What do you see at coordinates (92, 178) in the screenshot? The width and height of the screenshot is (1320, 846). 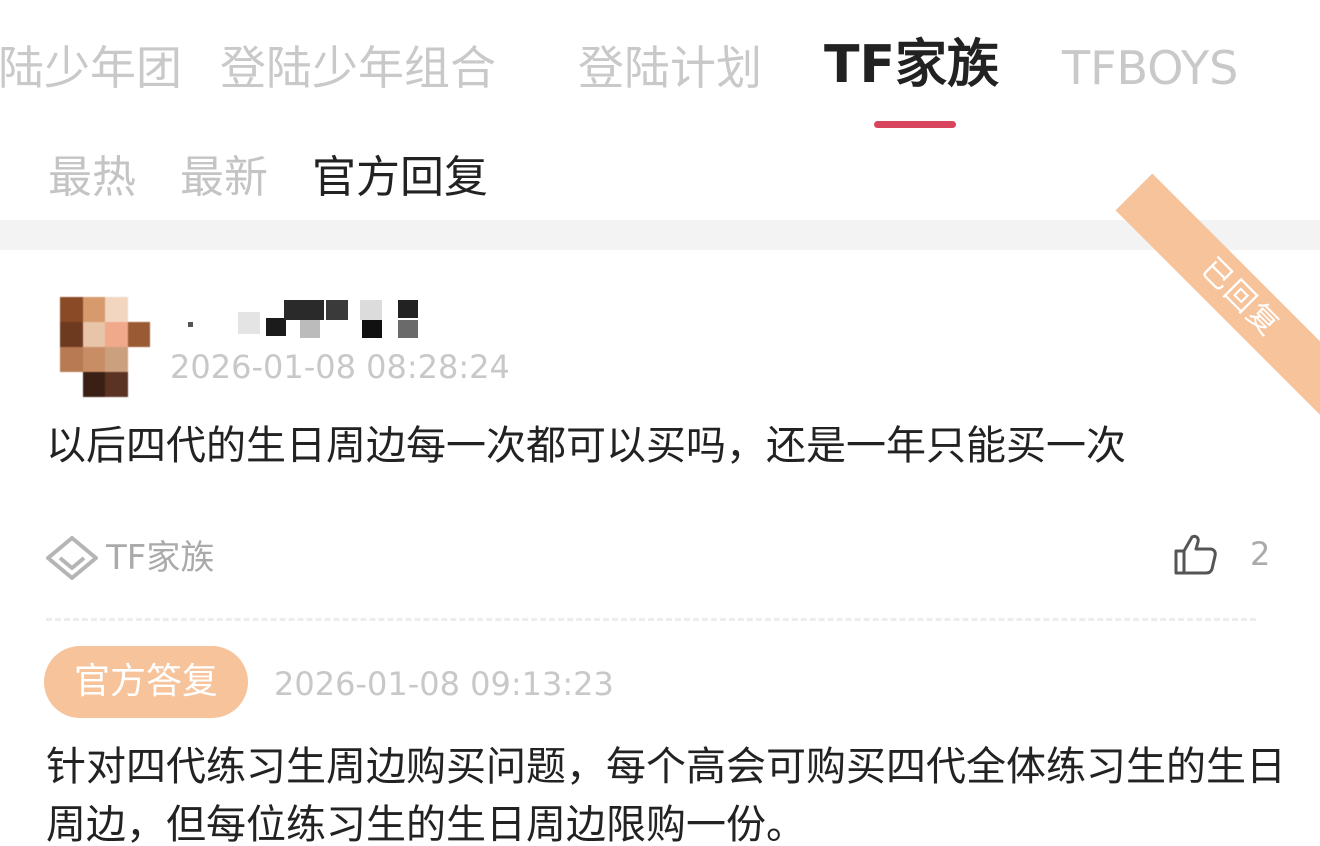 I see `subtab-hottest: 最热` at bounding box center [92, 178].